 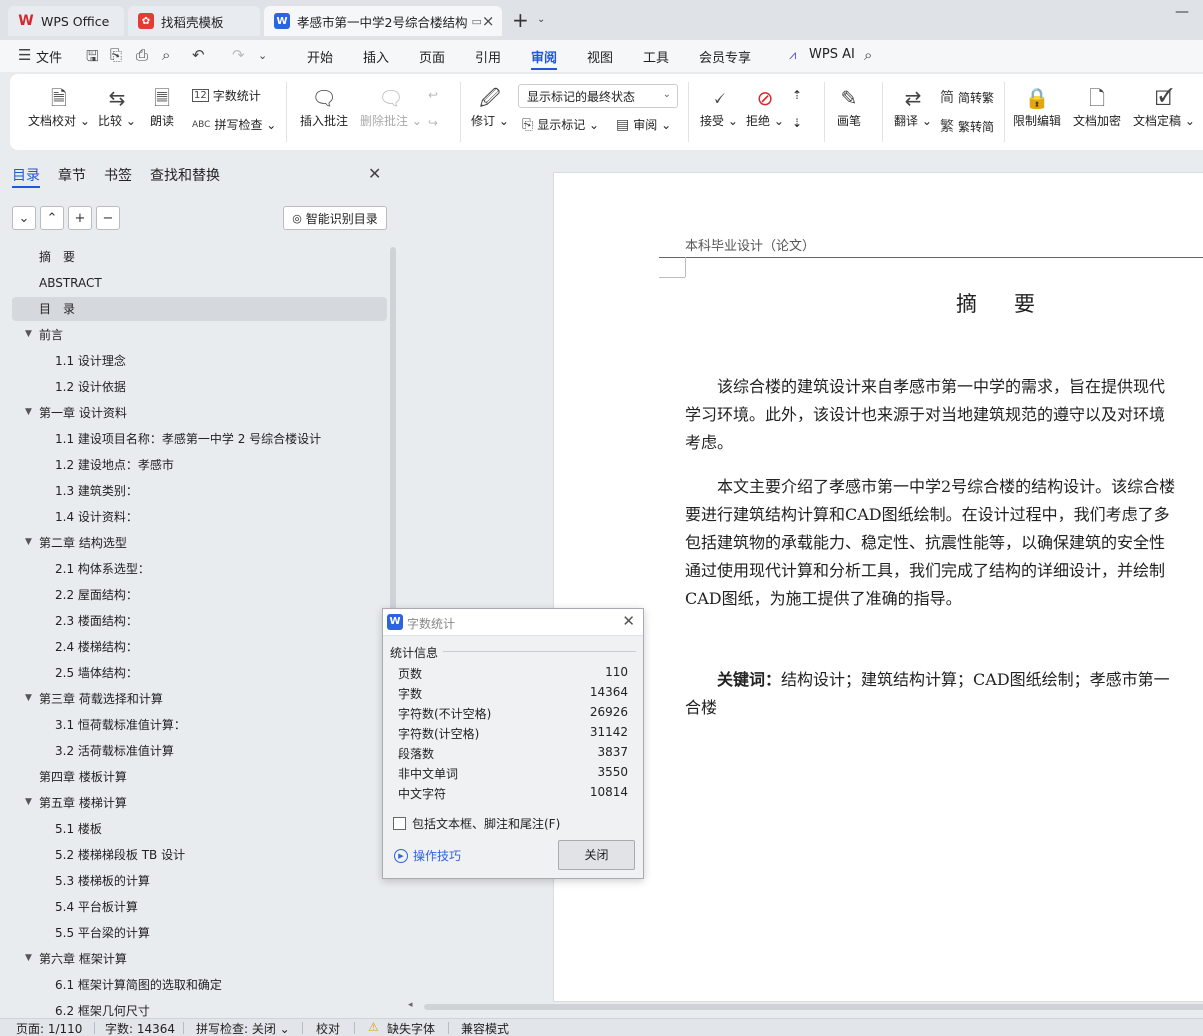 What do you see at coordinates (51, 335) in the screenshot?
I see `toc-item: 前言` at bounding box center [51, 335].